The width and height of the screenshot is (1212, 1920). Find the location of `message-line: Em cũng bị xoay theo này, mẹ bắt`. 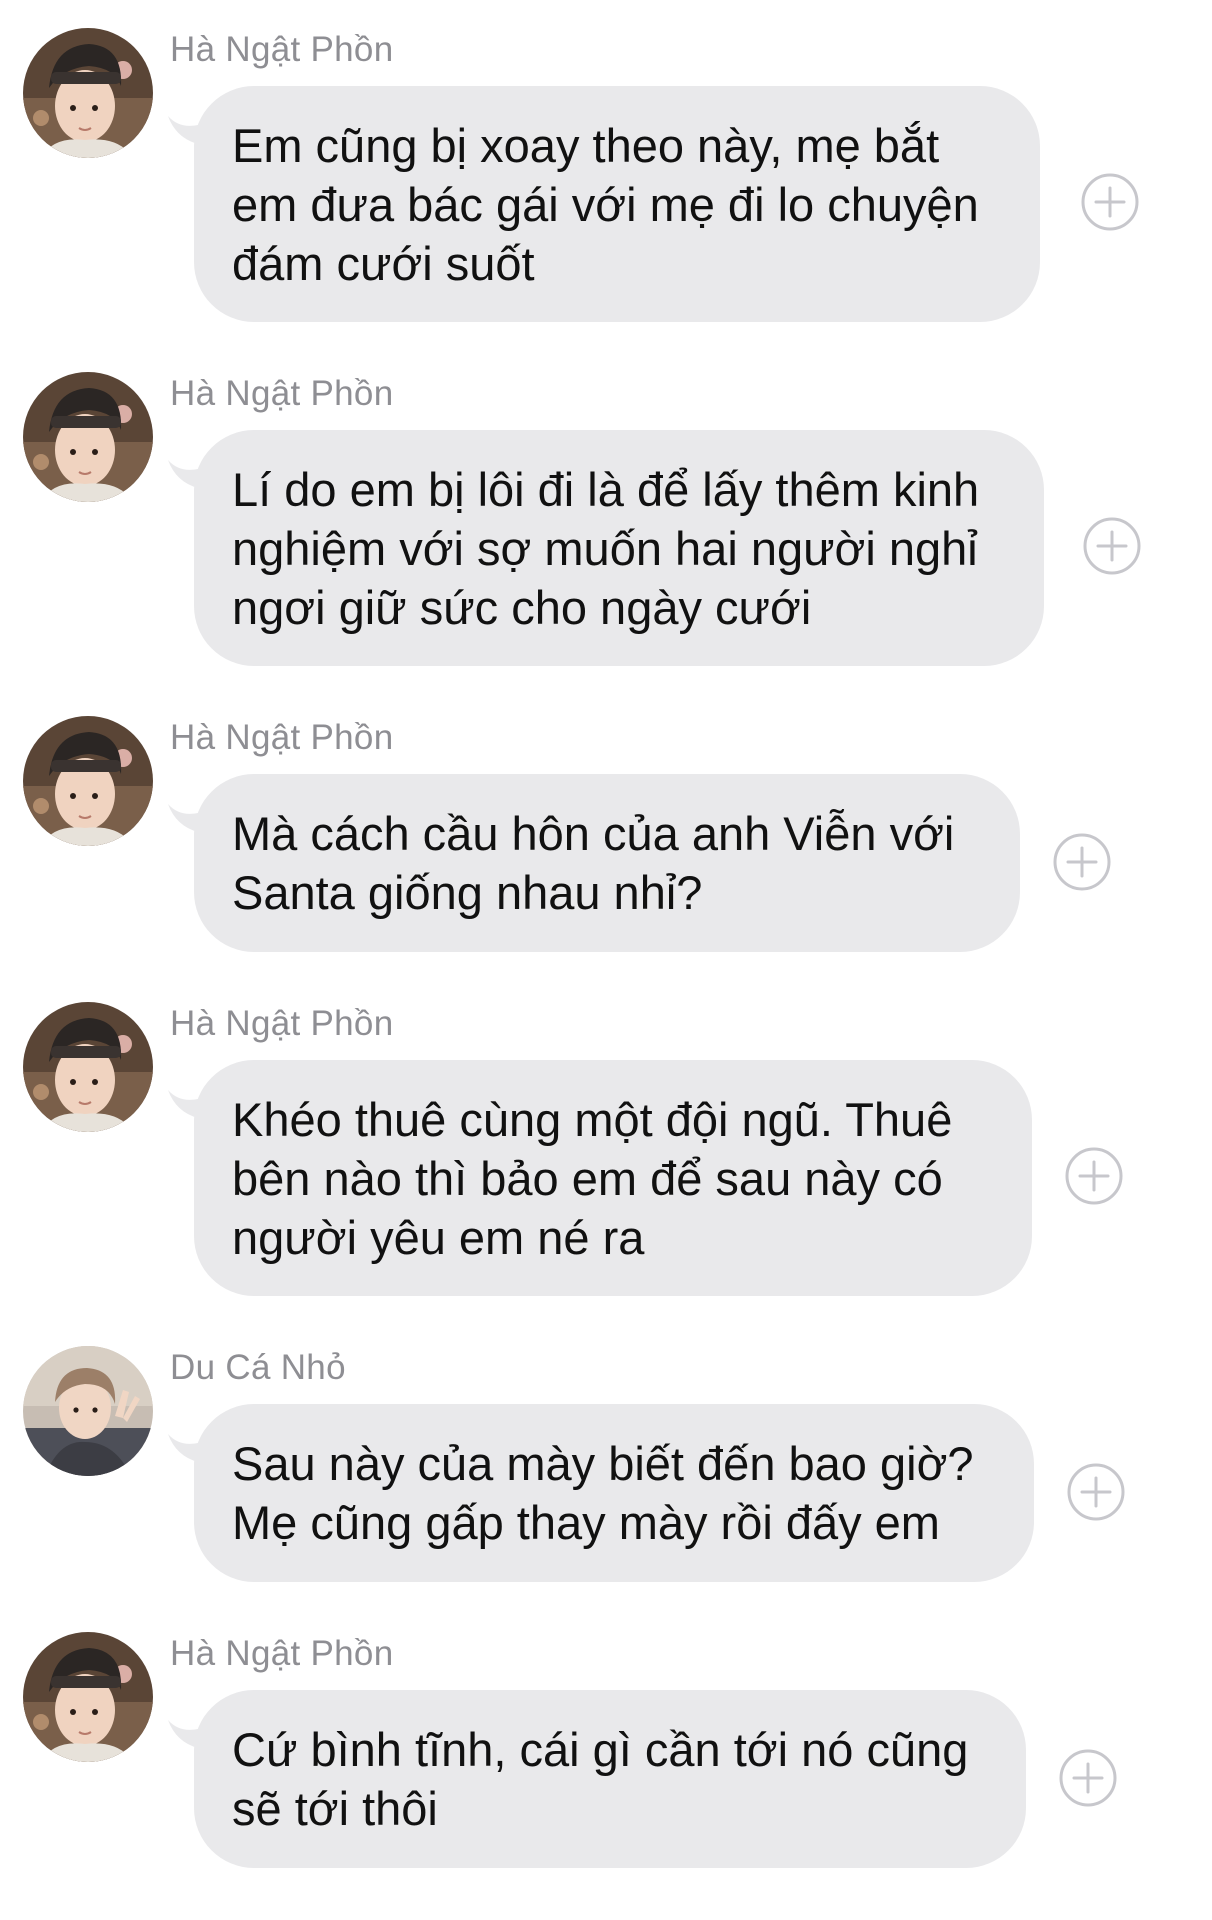

message-line: Em cũng bị xoay theo này, mẹ bắt is located at coordinates (586, 145).